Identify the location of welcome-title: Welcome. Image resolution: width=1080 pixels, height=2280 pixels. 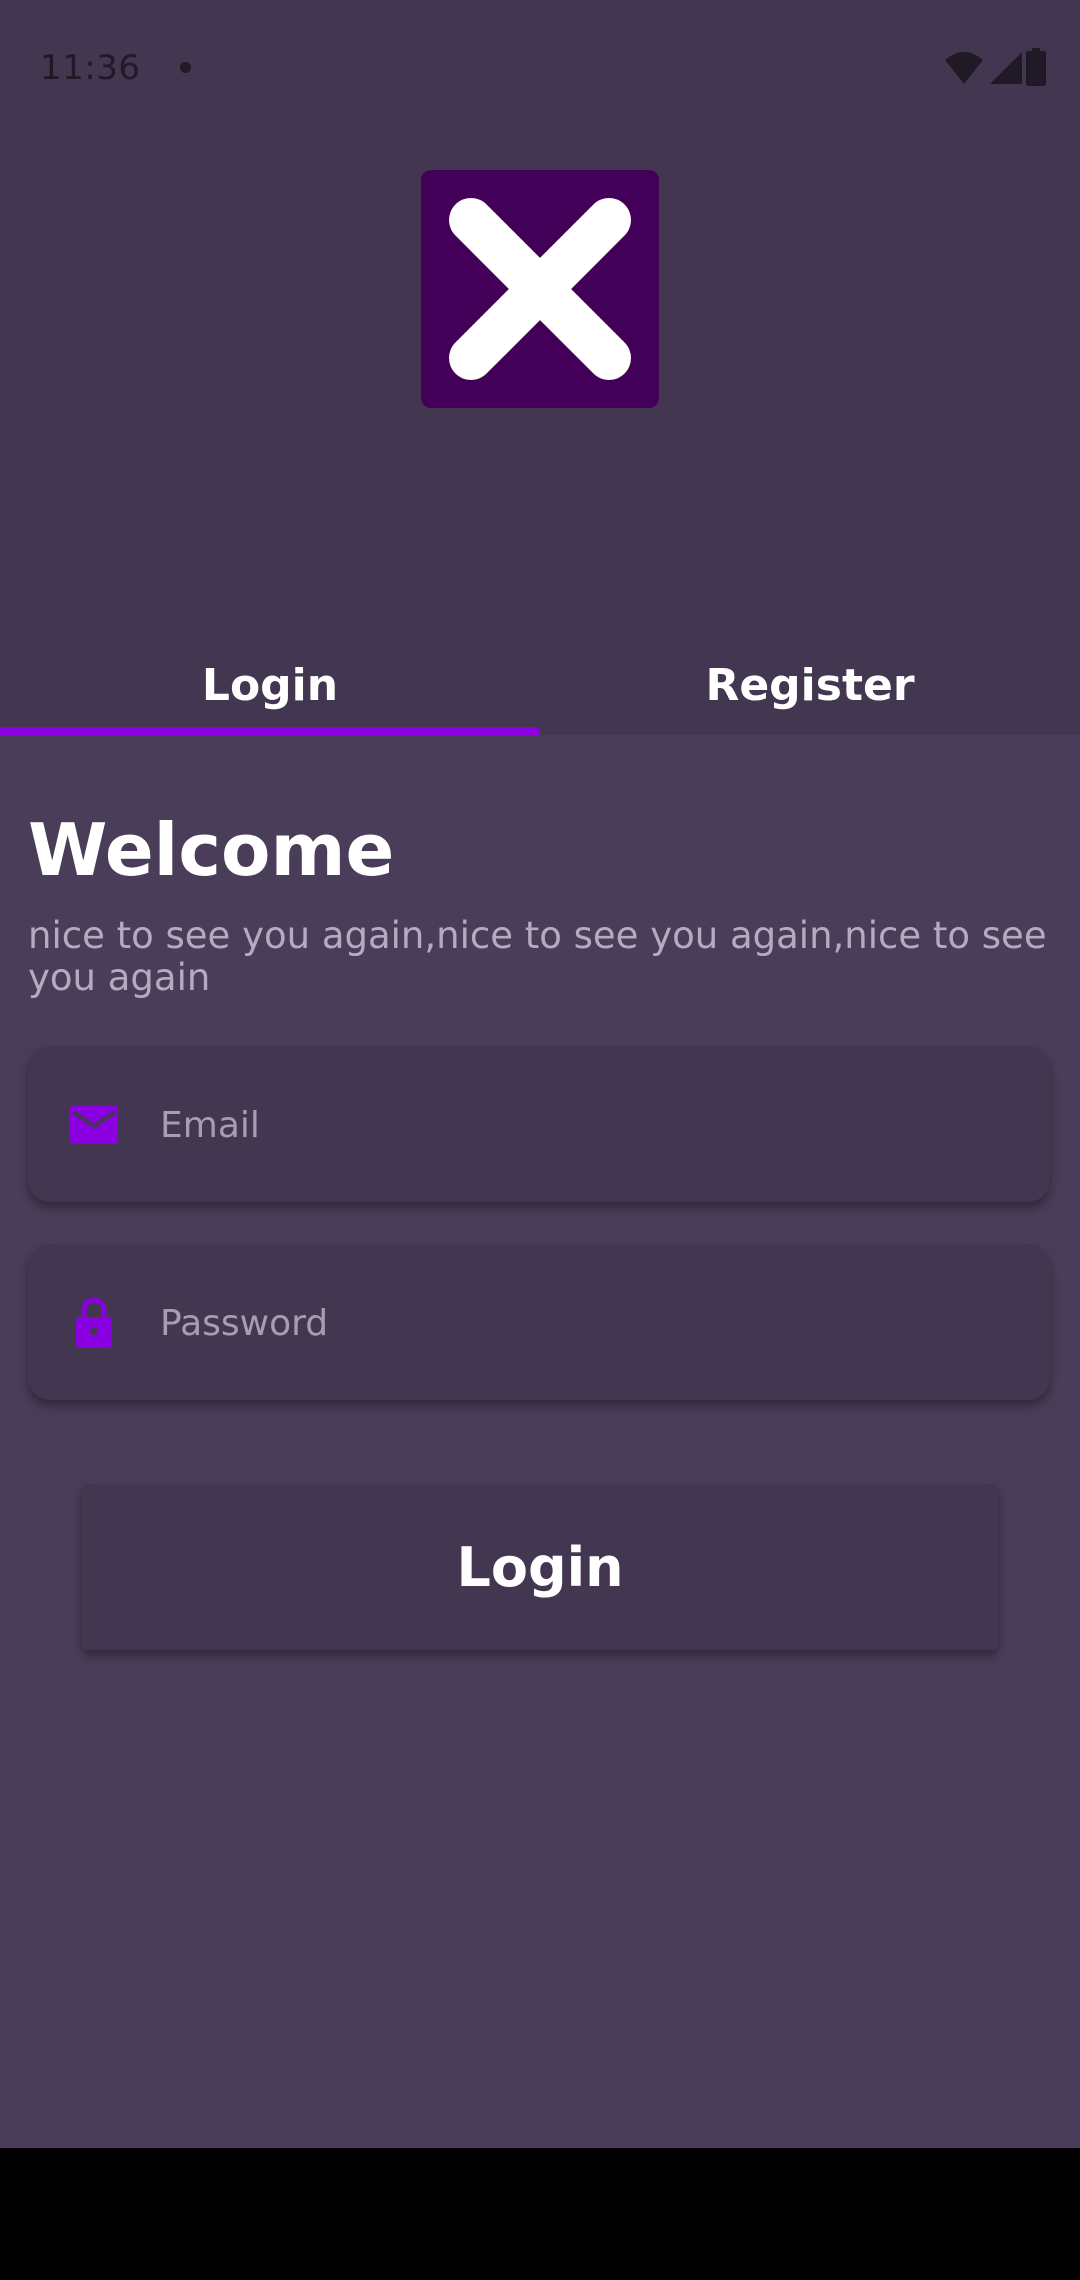
(211, 850).